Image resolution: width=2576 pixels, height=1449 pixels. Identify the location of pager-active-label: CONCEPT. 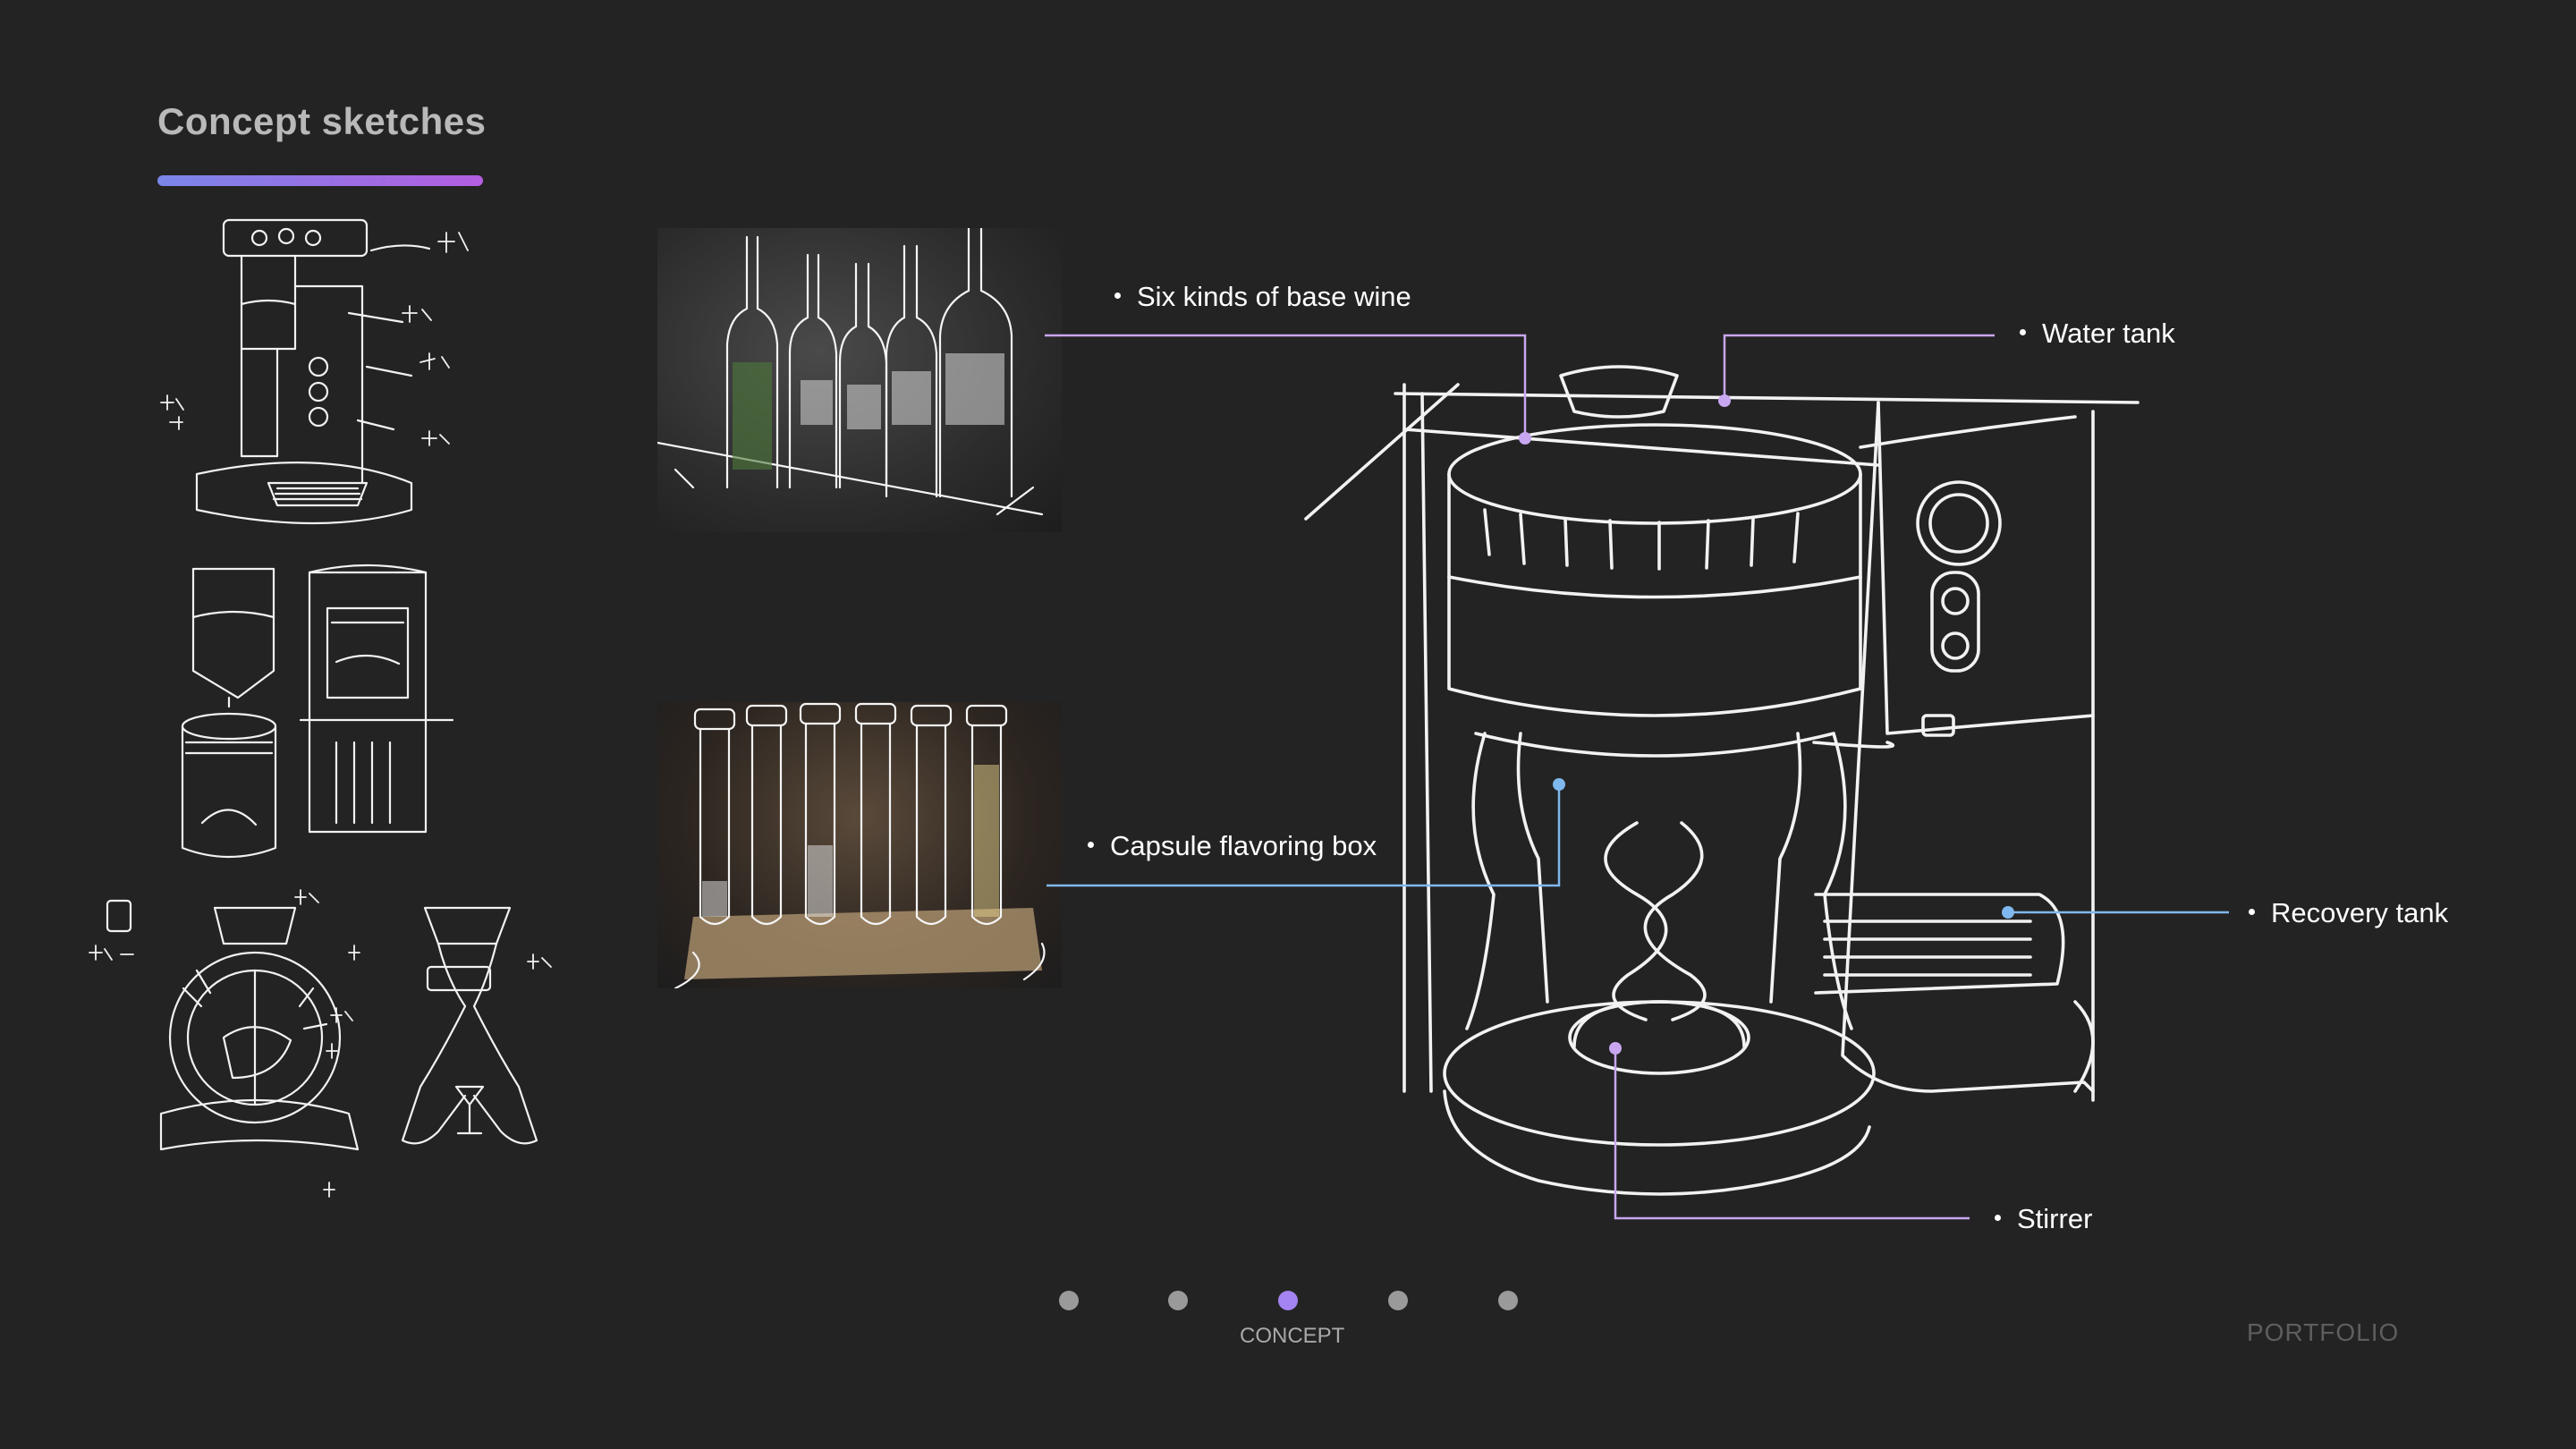
(1292, 1336).